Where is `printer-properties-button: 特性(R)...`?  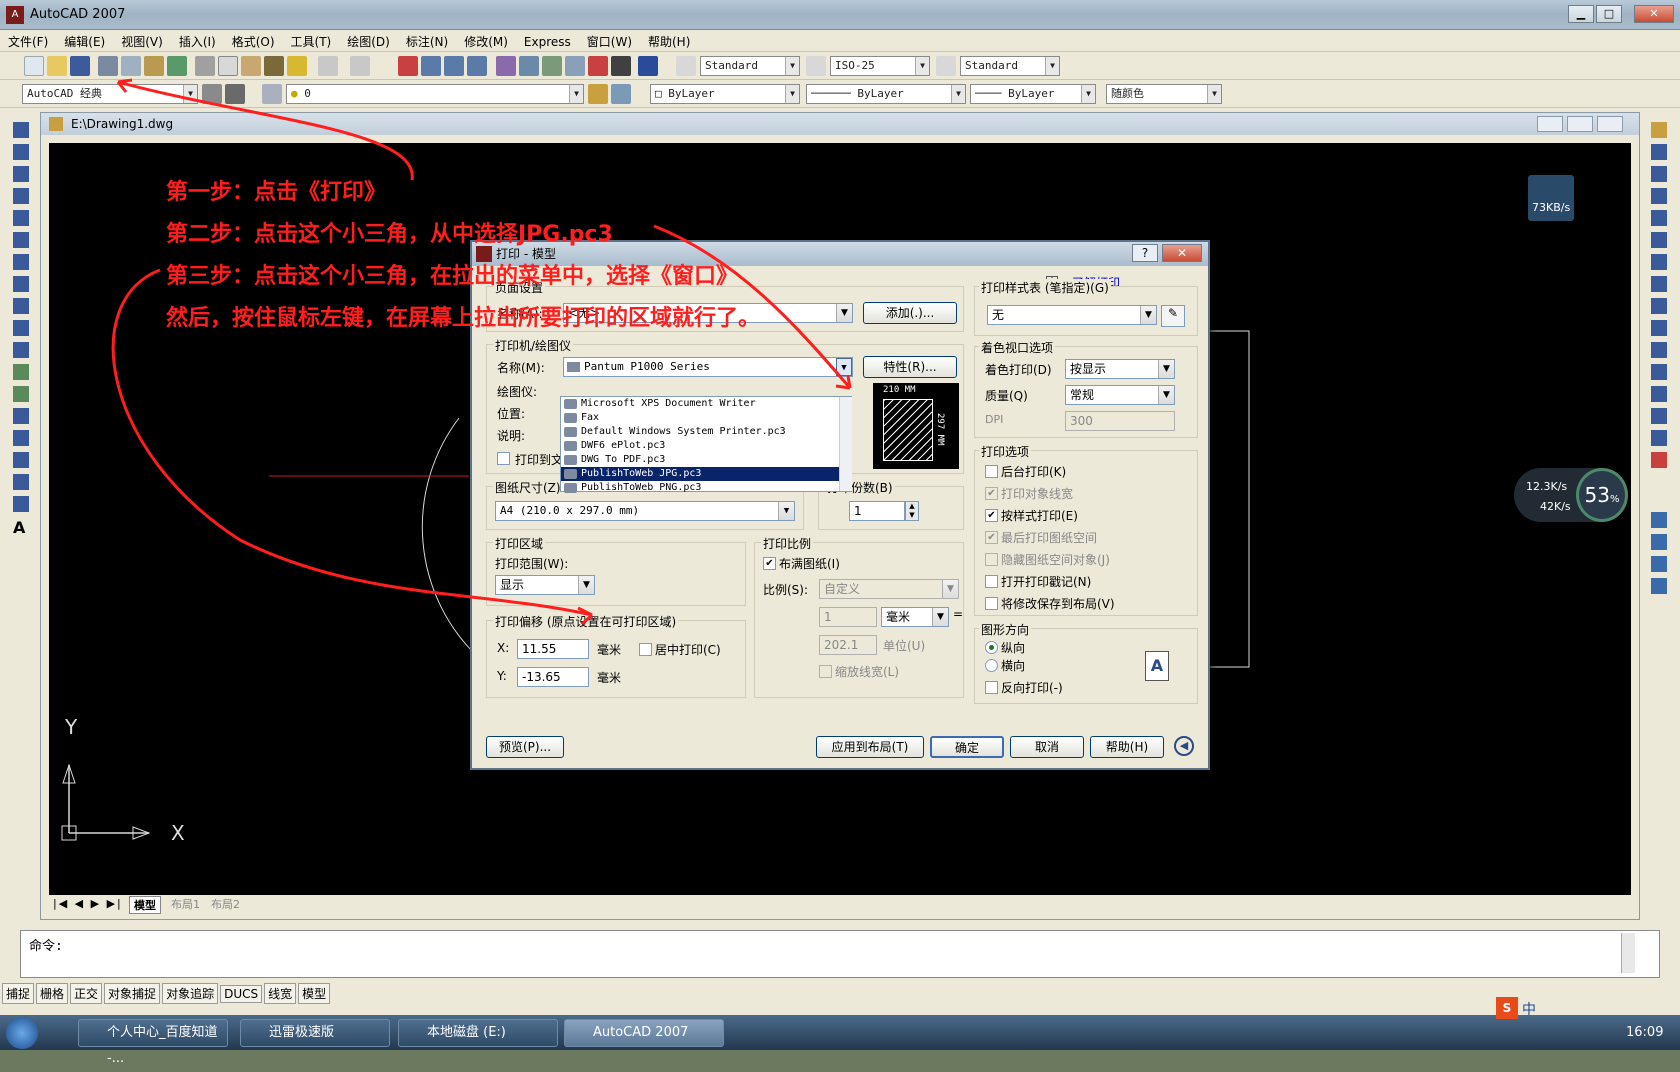 printer-properties-button: 特性(R)... is located at coordinates (910, 367).